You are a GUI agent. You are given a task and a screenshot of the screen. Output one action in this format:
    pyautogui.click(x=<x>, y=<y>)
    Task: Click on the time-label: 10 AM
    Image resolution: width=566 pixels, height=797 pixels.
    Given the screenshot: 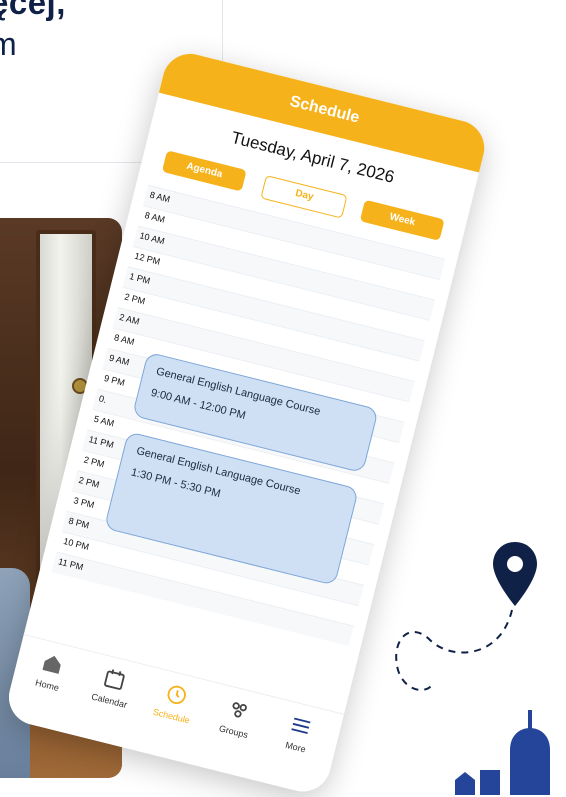 What is the action you would take?
    pyautogui.click(x=152, y=238)
    